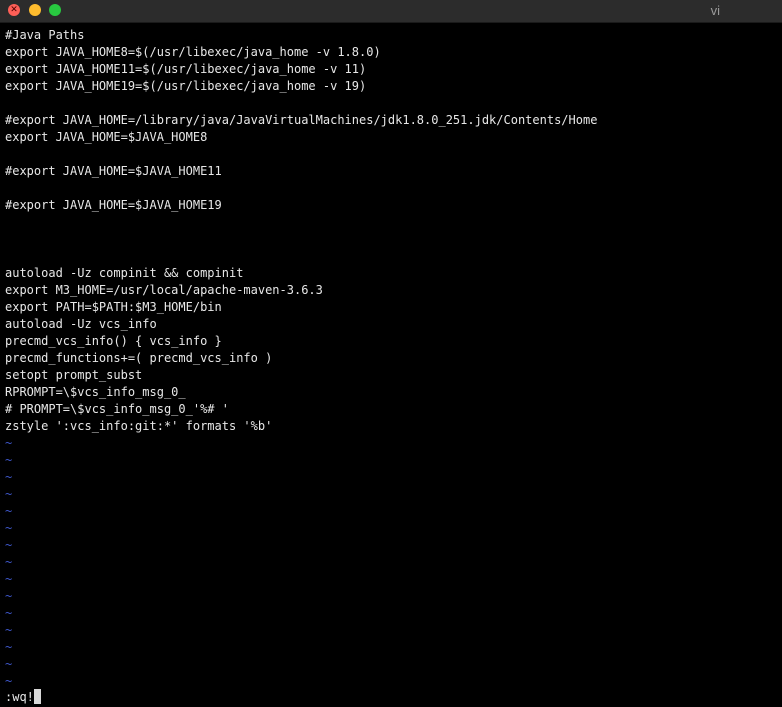 This screenshot has width=782, height=707. I want to click on buffer-line: #Java Paths, so click(45, 35).